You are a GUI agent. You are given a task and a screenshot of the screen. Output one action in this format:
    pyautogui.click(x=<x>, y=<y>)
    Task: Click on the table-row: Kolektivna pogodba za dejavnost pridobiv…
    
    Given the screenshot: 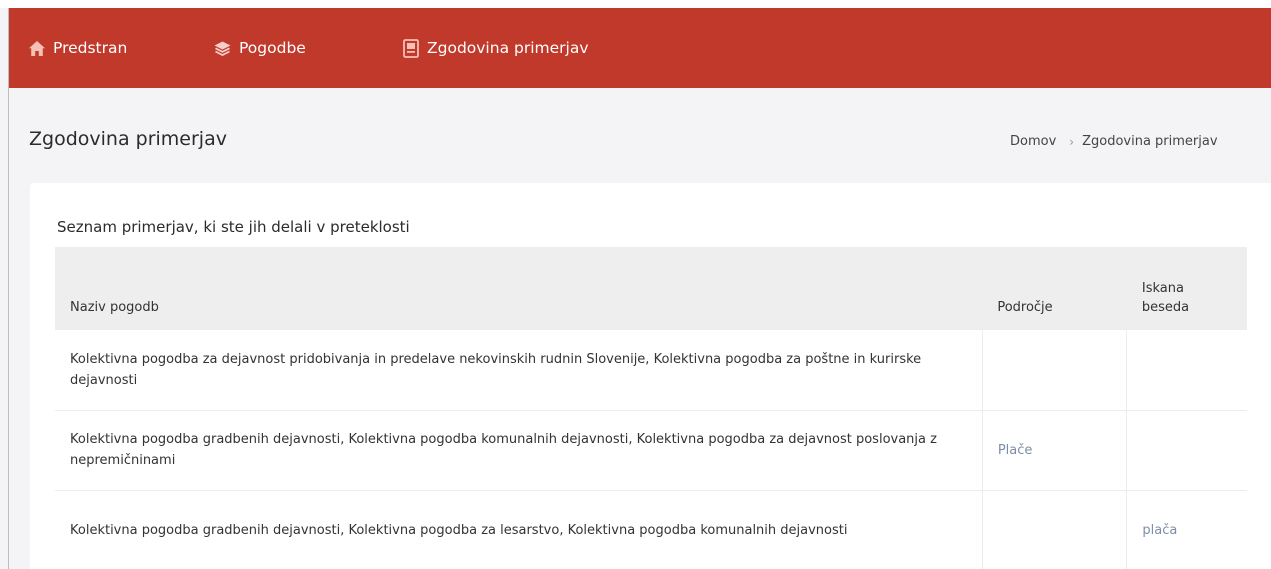 What is the action you would take?
    pyautogui.click(x=651, y=370)
    